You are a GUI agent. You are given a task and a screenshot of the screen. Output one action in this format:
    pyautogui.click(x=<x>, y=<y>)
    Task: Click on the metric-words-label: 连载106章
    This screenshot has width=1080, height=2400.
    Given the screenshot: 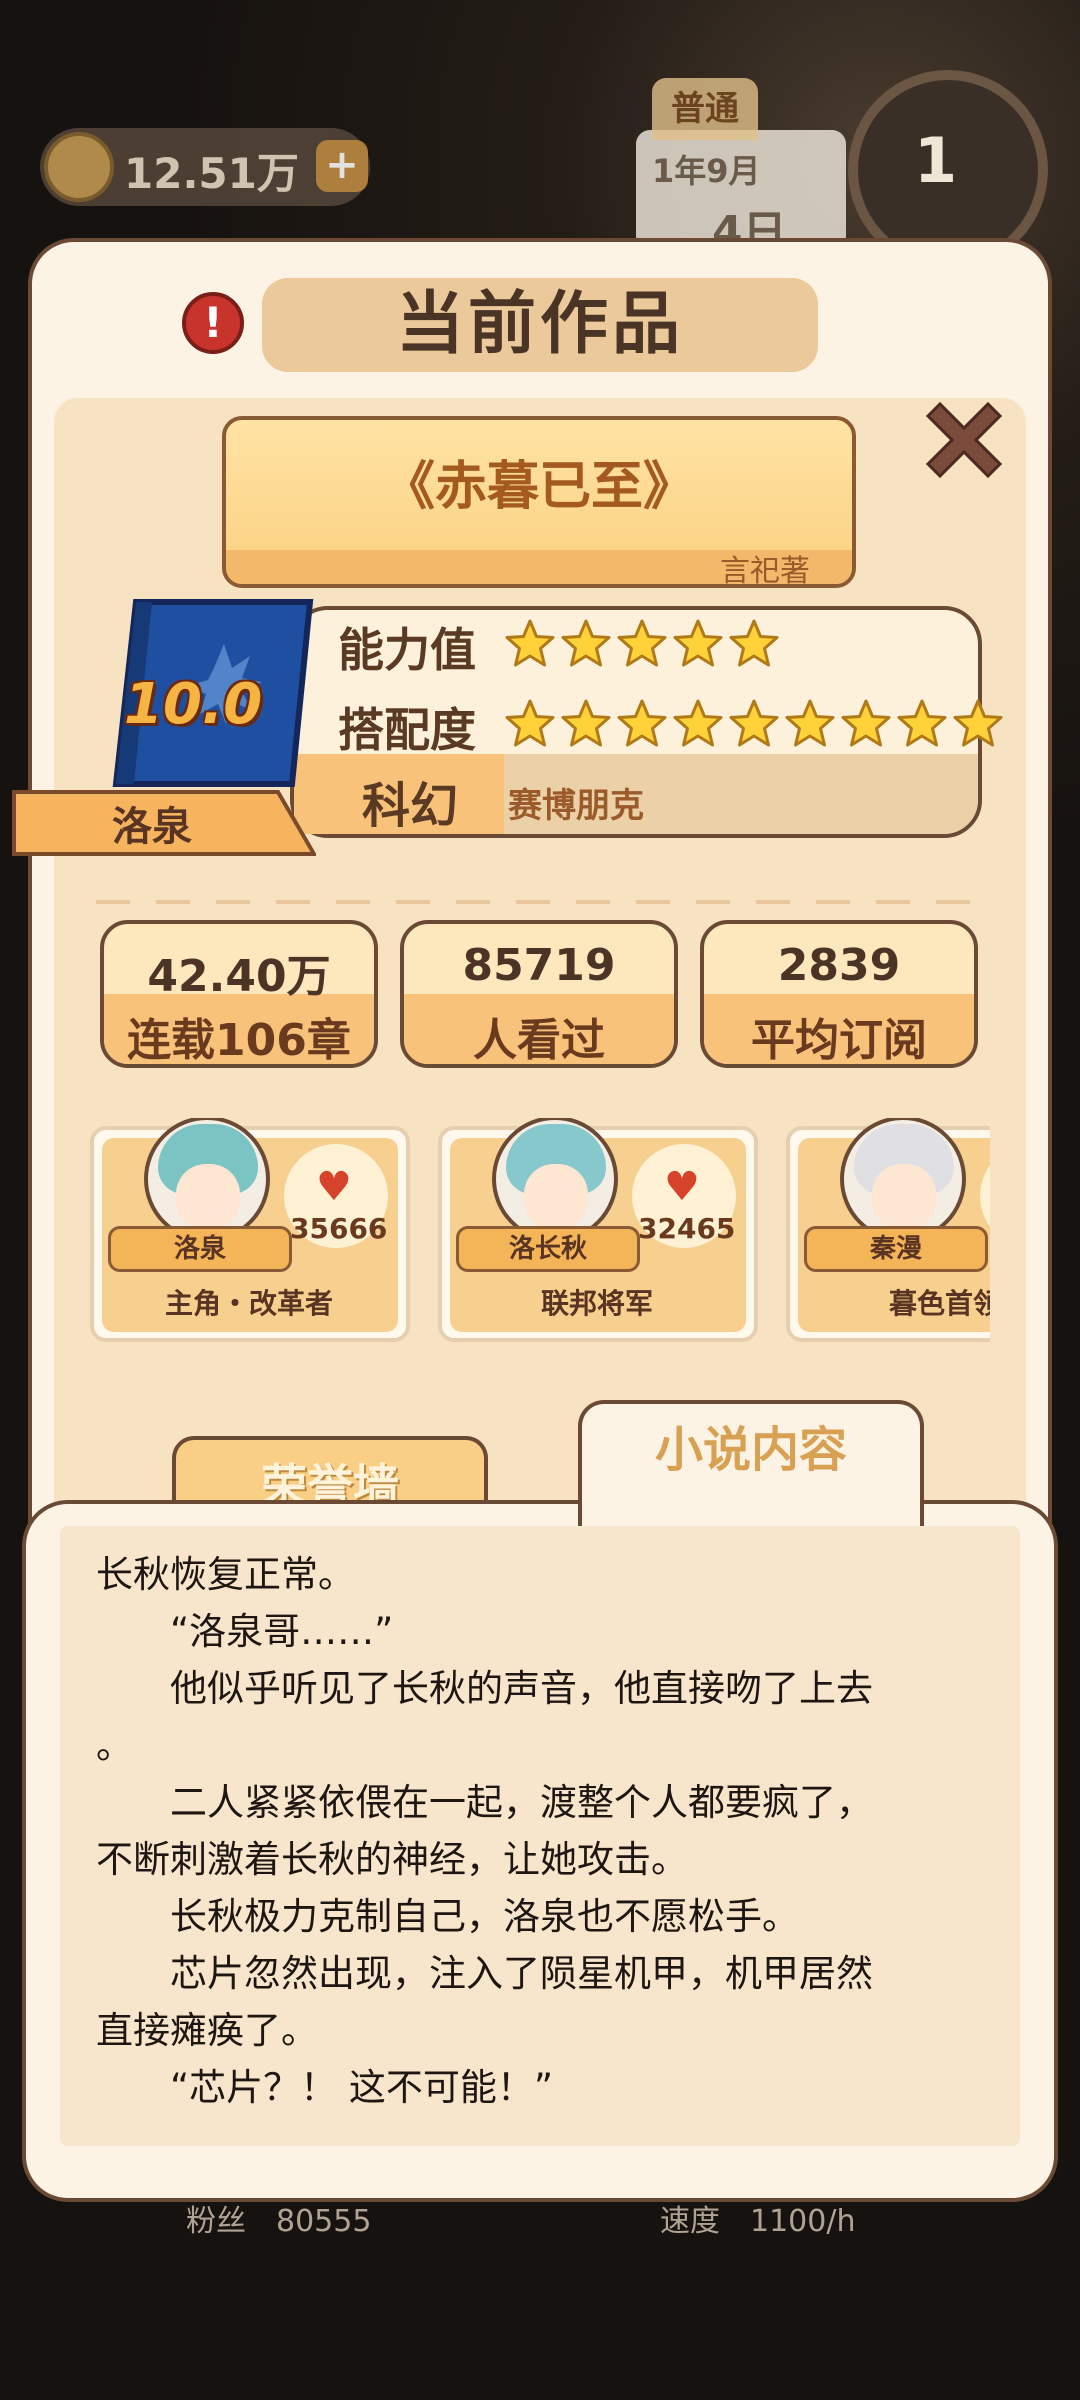 What is the action you would take?
    pyautogui.click(x=239, y=1040)
    